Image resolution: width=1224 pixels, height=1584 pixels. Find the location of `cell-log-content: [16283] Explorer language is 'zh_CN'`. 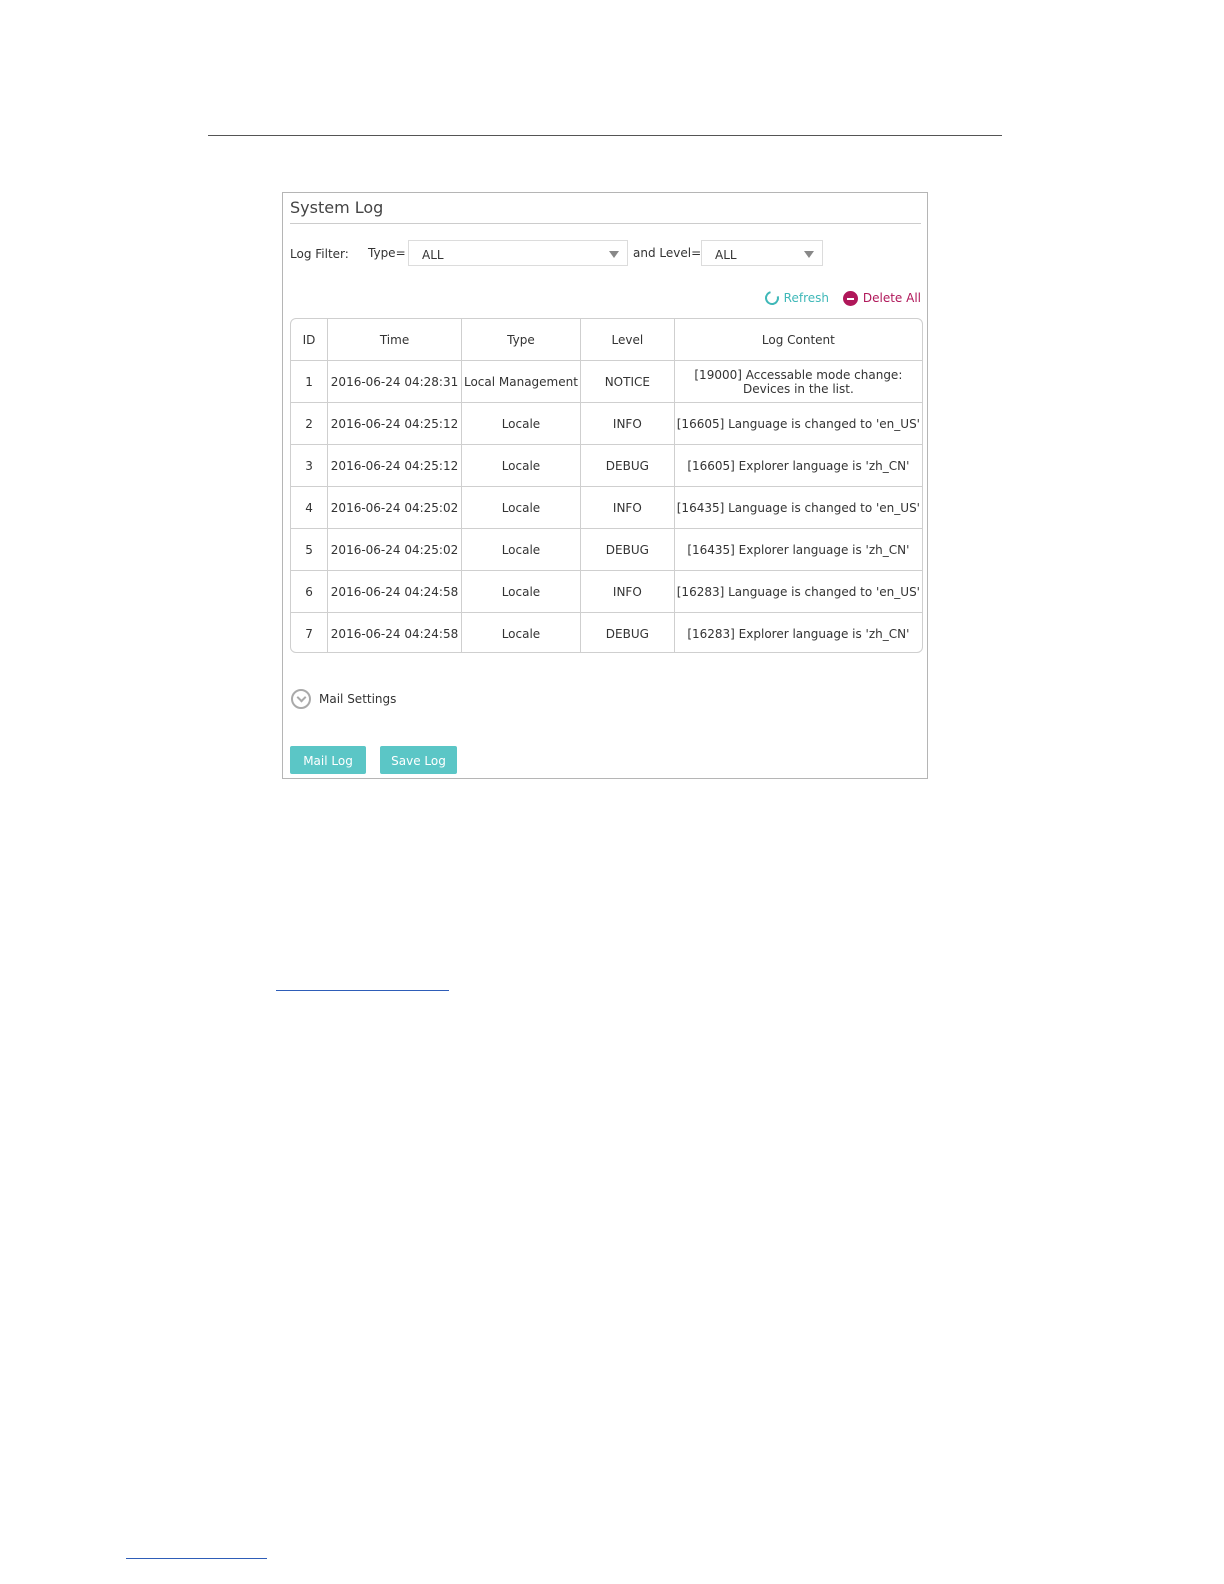

cell-log-content: [16283] Explorer language is 'zh_CN' is located at coordinates (797, 632).